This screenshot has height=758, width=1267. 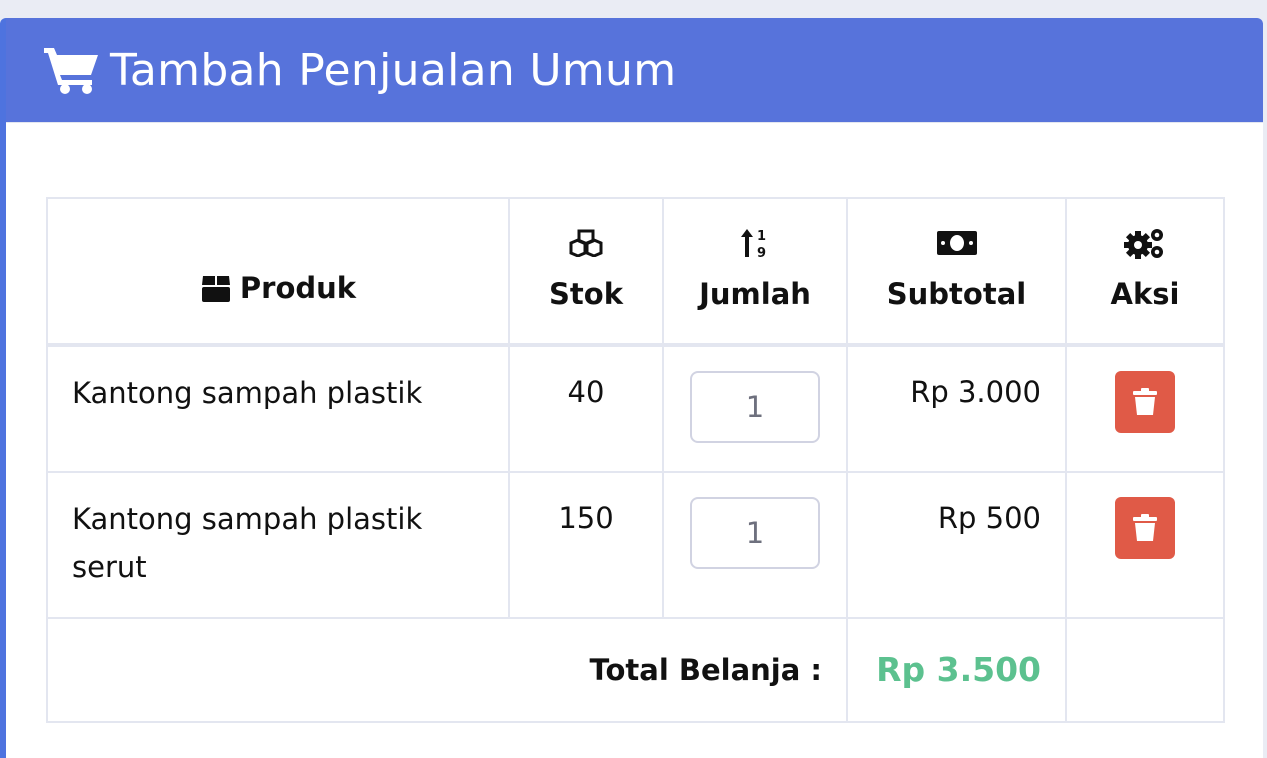 I want to click on total-value: Rp 3.500, so click(x=956, y=670).